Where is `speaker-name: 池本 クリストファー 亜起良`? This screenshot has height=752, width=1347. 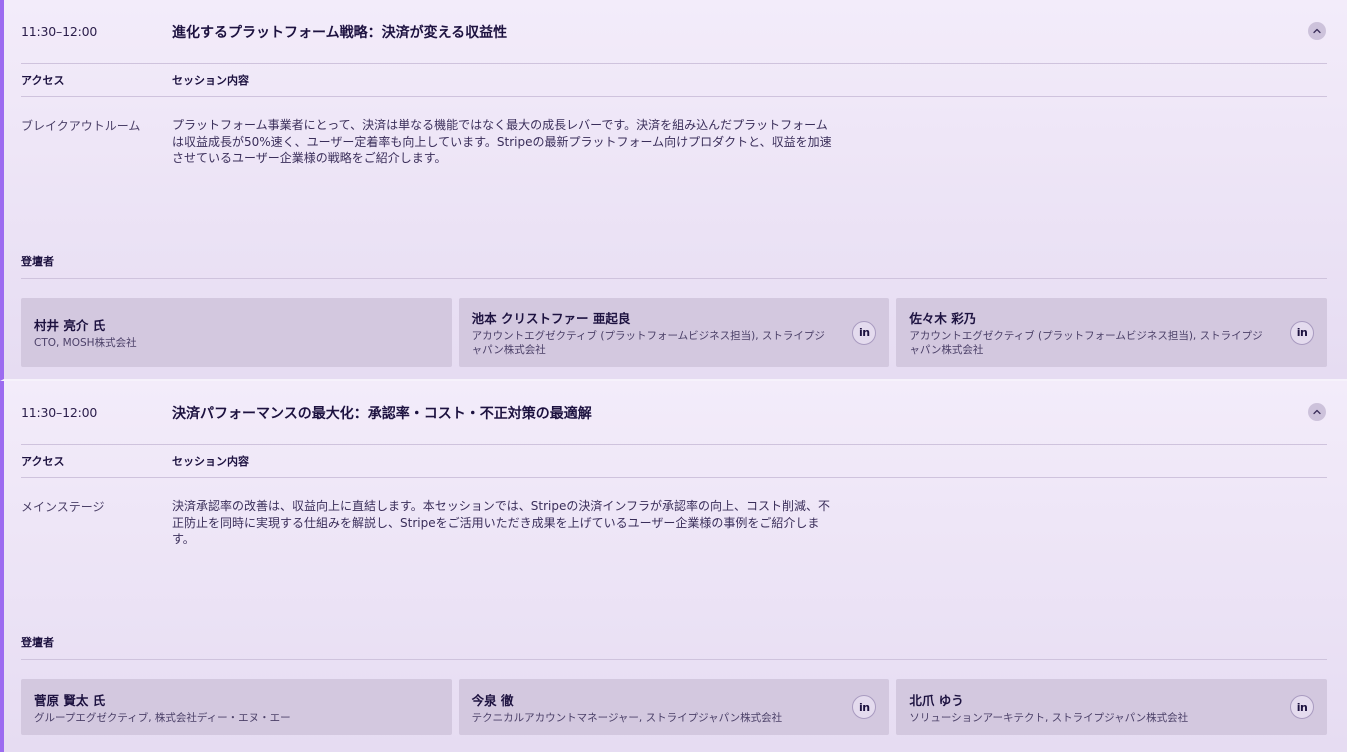 speaker-name: 池本 クリストファー 亜起良 is located at coordinates (551, 318).